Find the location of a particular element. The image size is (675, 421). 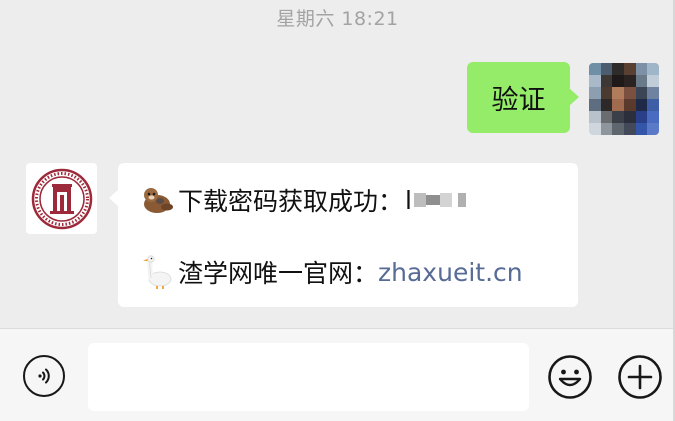

message-timestamp: 星期六 18:21 is located at coordinates (337, 19).